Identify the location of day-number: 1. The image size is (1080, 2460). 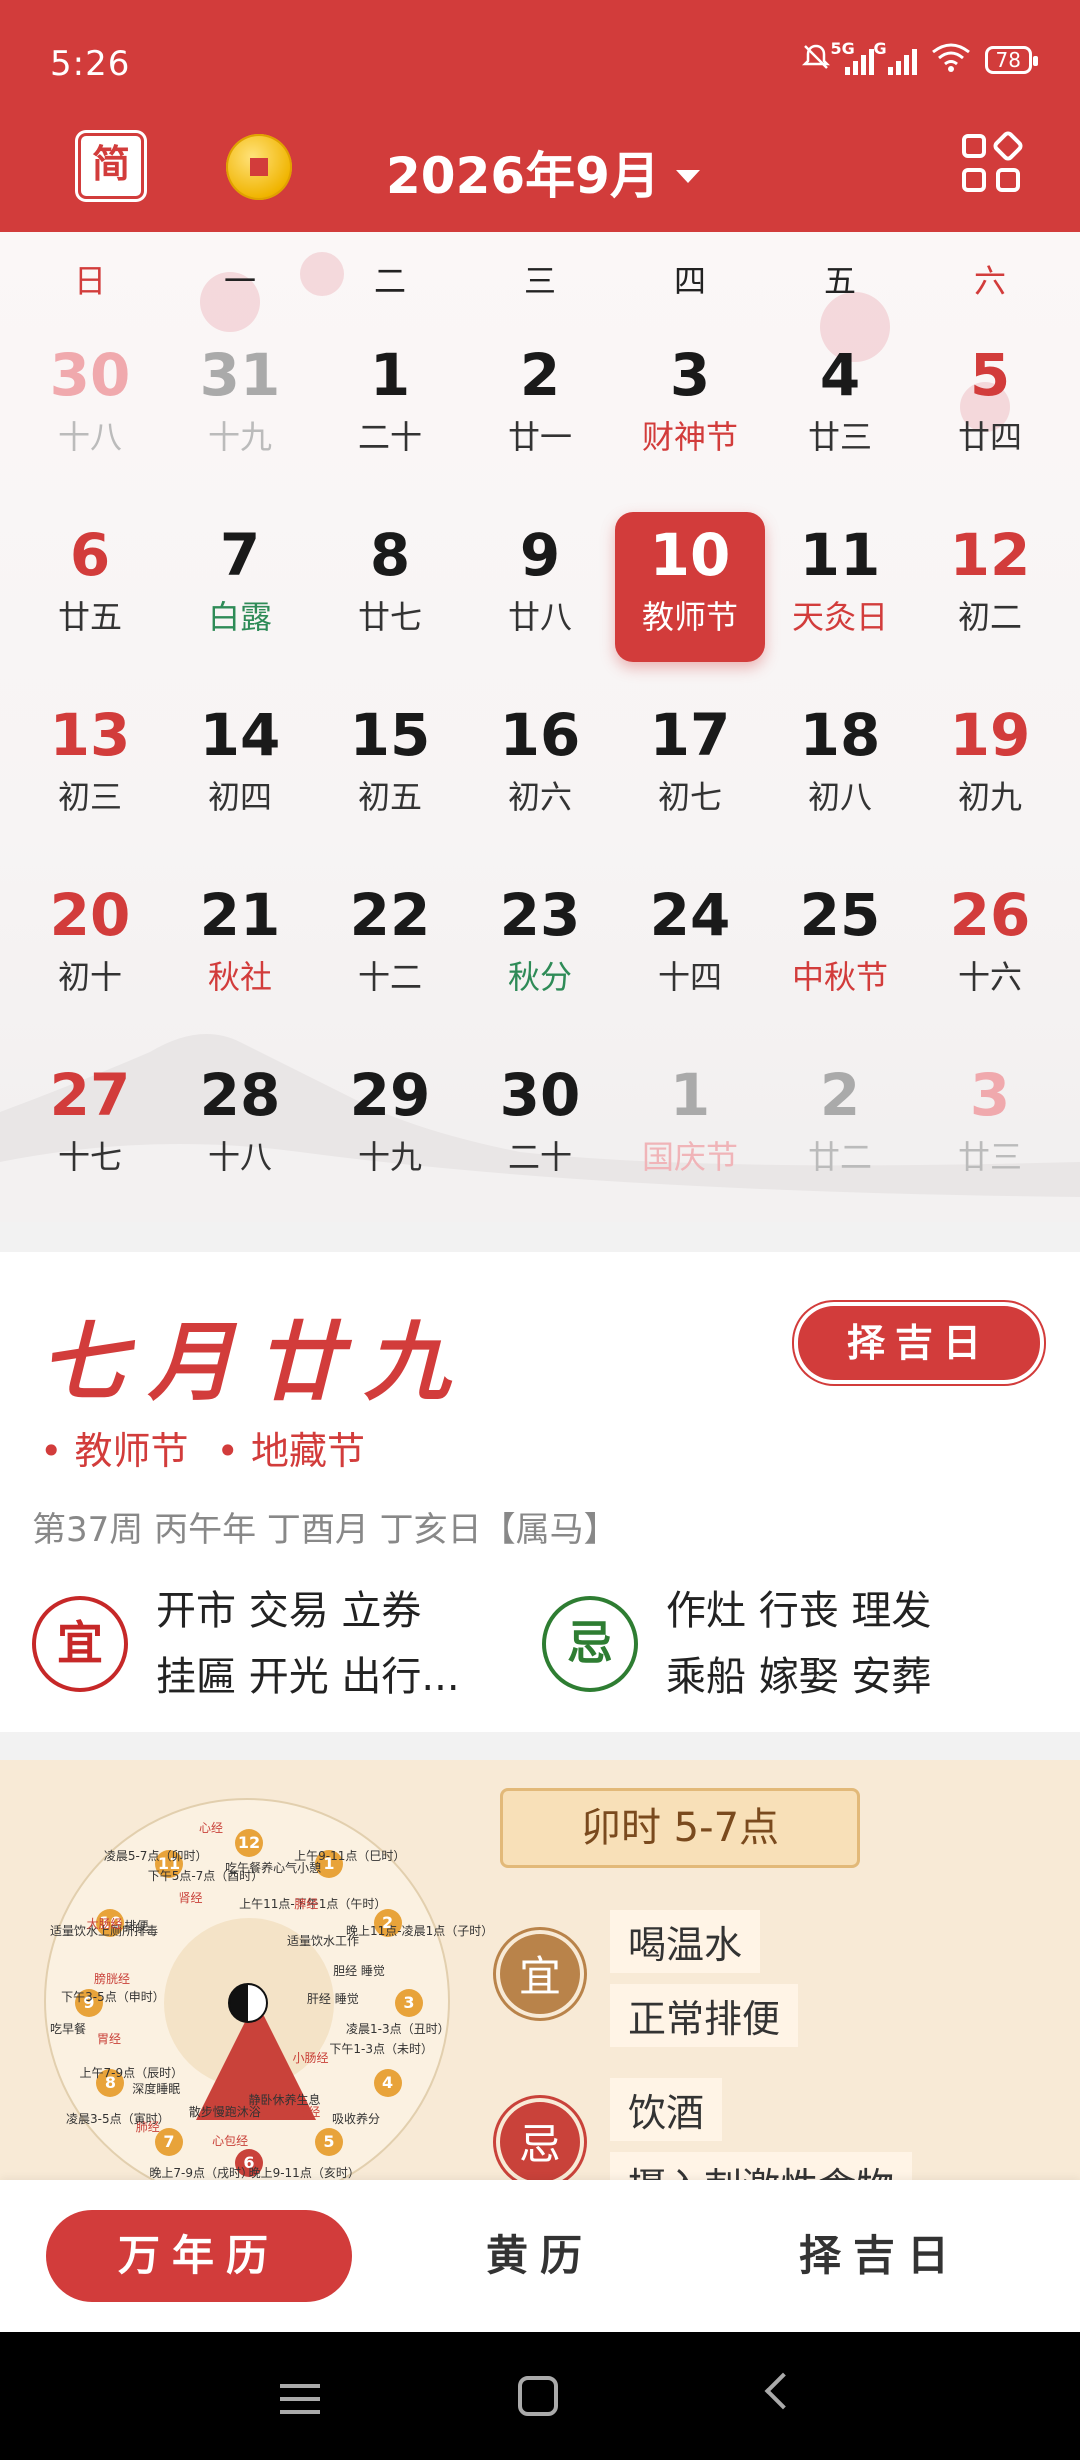
(390, 375).